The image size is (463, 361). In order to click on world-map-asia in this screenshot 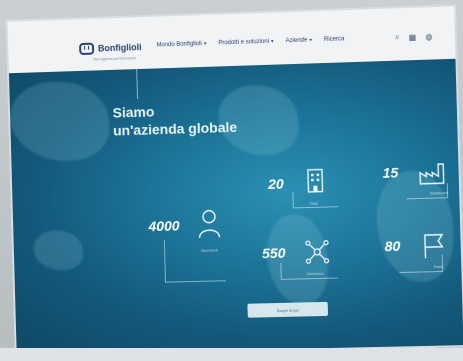, I will do `click(59, 121)`.